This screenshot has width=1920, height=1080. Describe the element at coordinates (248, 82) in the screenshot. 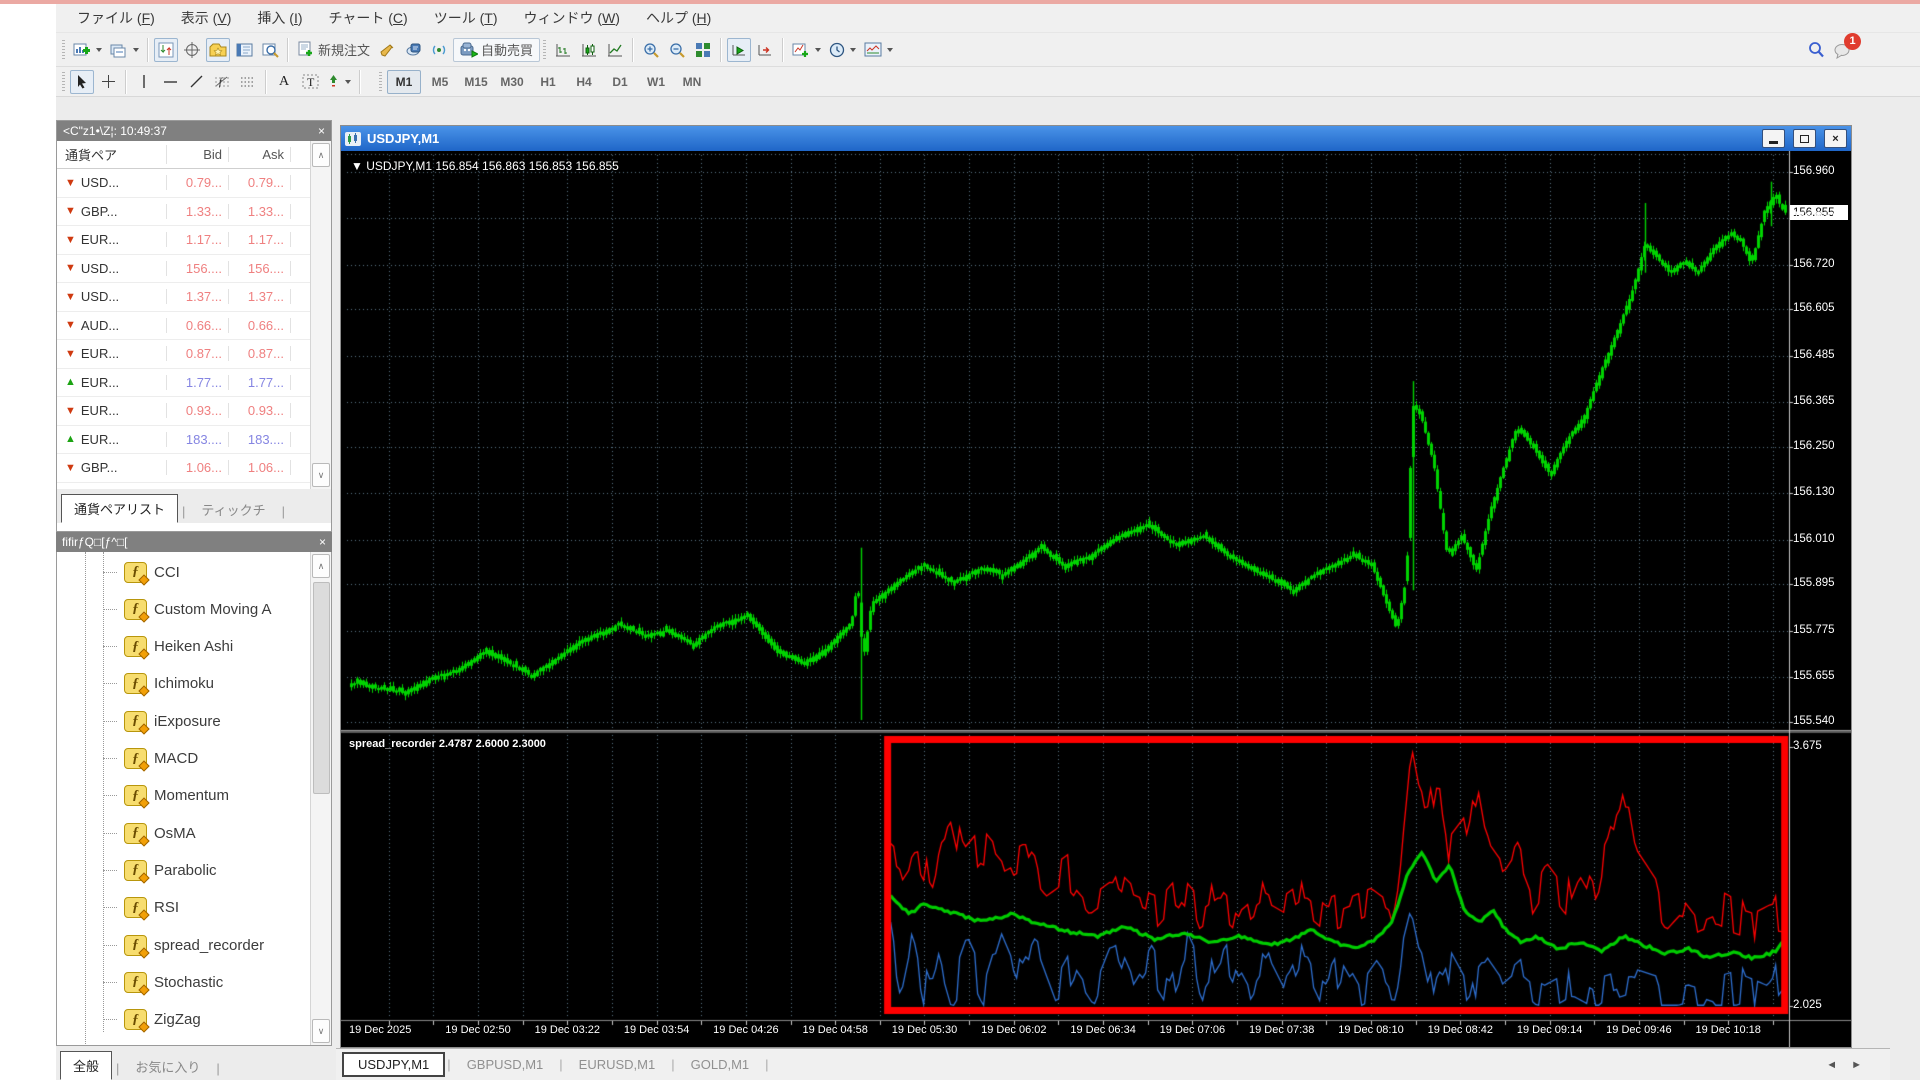

I see `equidistant-channel-button` at that location.